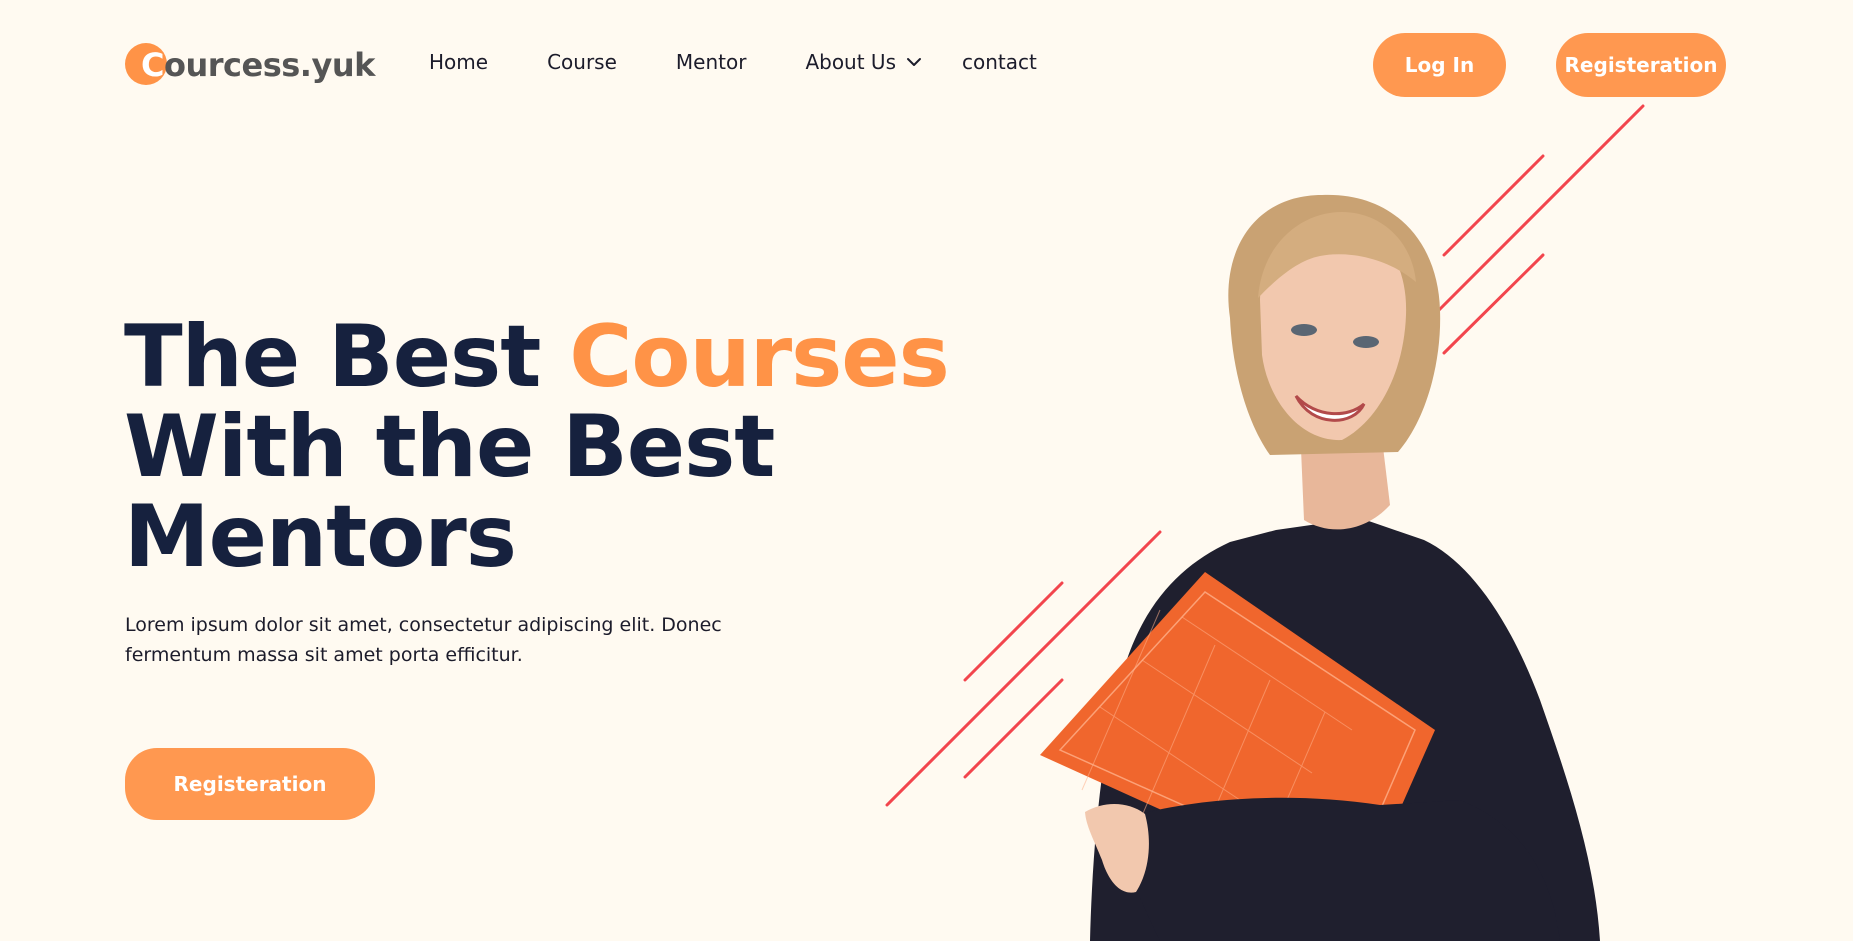 This screenshot has height=941, width=1853. What do you see at coordinates (1304, 330) in the screenshot?
I see `left-eye` at bounding box center [1304, 330].